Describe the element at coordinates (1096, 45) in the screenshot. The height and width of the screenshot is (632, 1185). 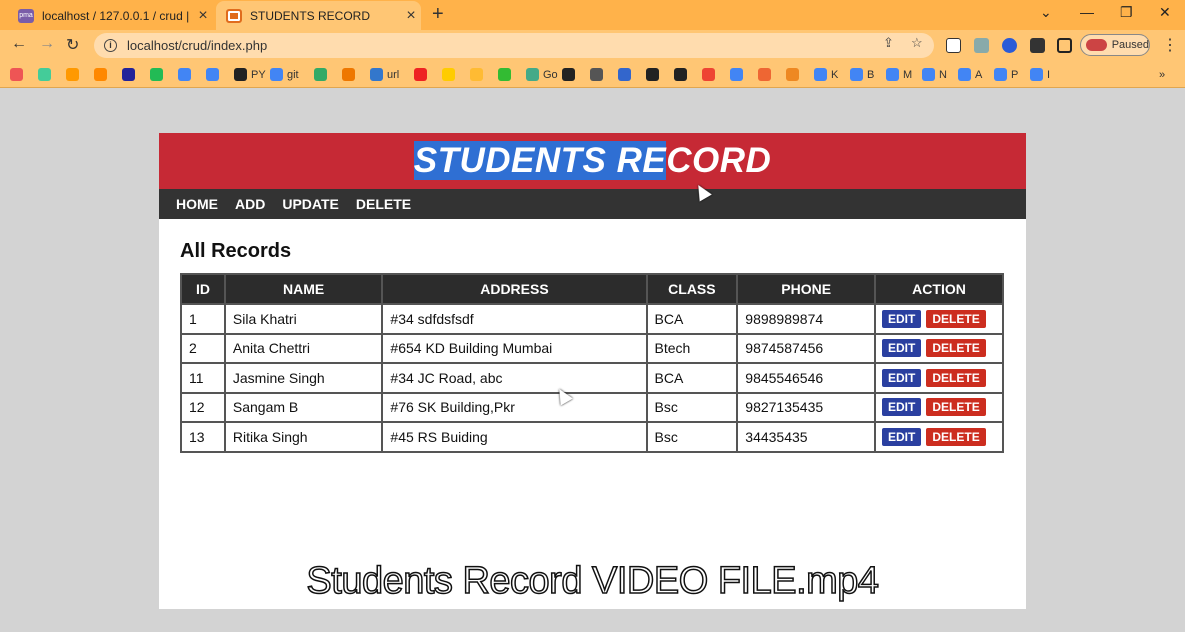
I see `avatar` at that location.